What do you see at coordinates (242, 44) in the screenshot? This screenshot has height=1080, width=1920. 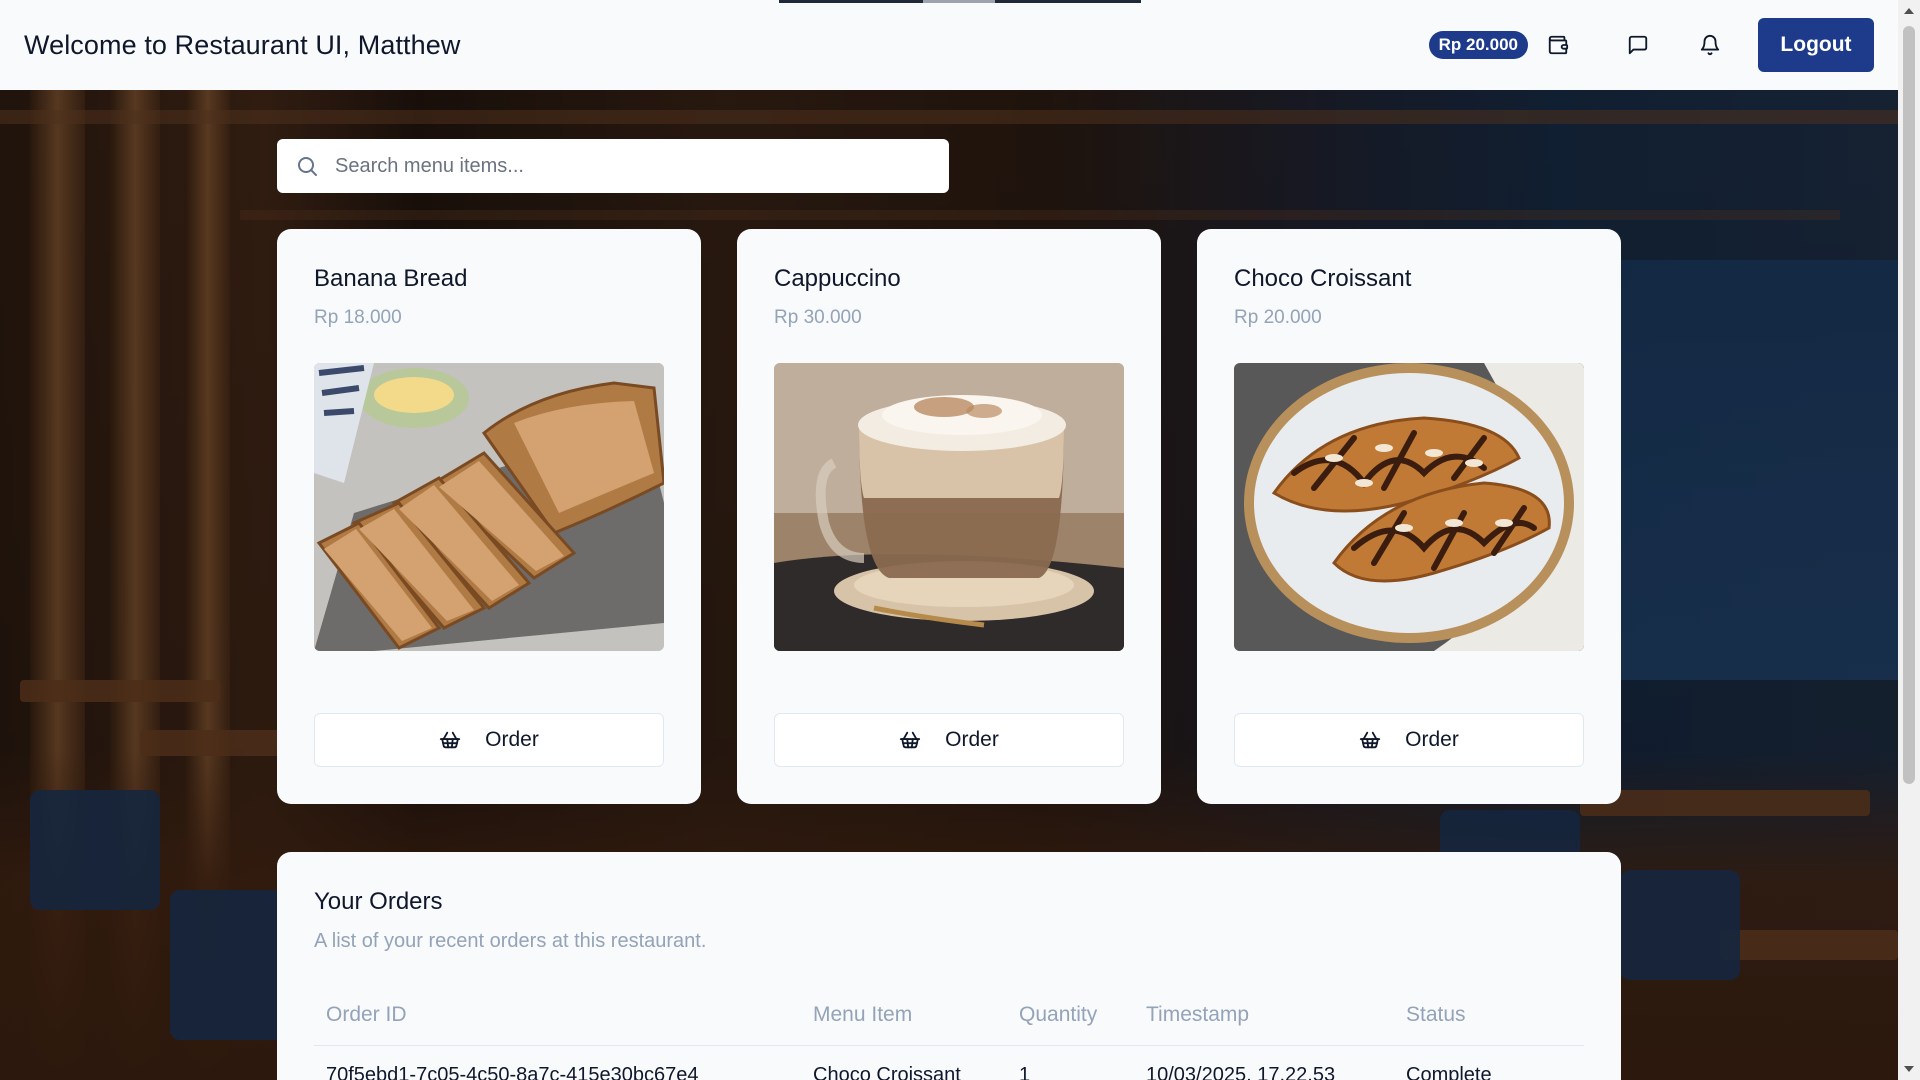 I see `welcome-title: Welcome to Restaurant UI, Matthew` at bounding box center [242, 44].